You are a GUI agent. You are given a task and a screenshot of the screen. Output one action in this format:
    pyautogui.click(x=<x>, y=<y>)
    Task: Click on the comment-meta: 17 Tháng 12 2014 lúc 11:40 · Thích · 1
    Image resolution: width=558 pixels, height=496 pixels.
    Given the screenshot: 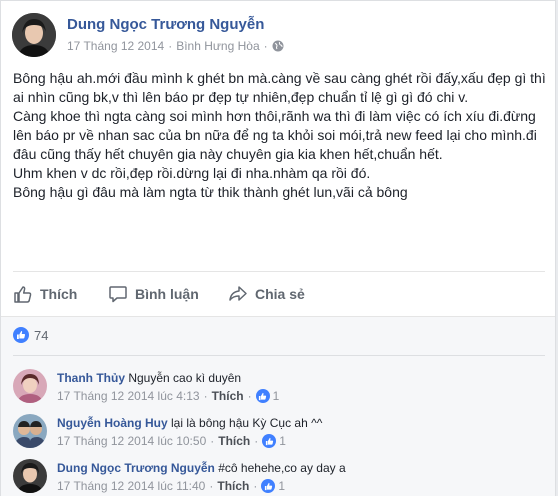 What is the action you would take?
    pyautogui.click(x=171, y=486)
    